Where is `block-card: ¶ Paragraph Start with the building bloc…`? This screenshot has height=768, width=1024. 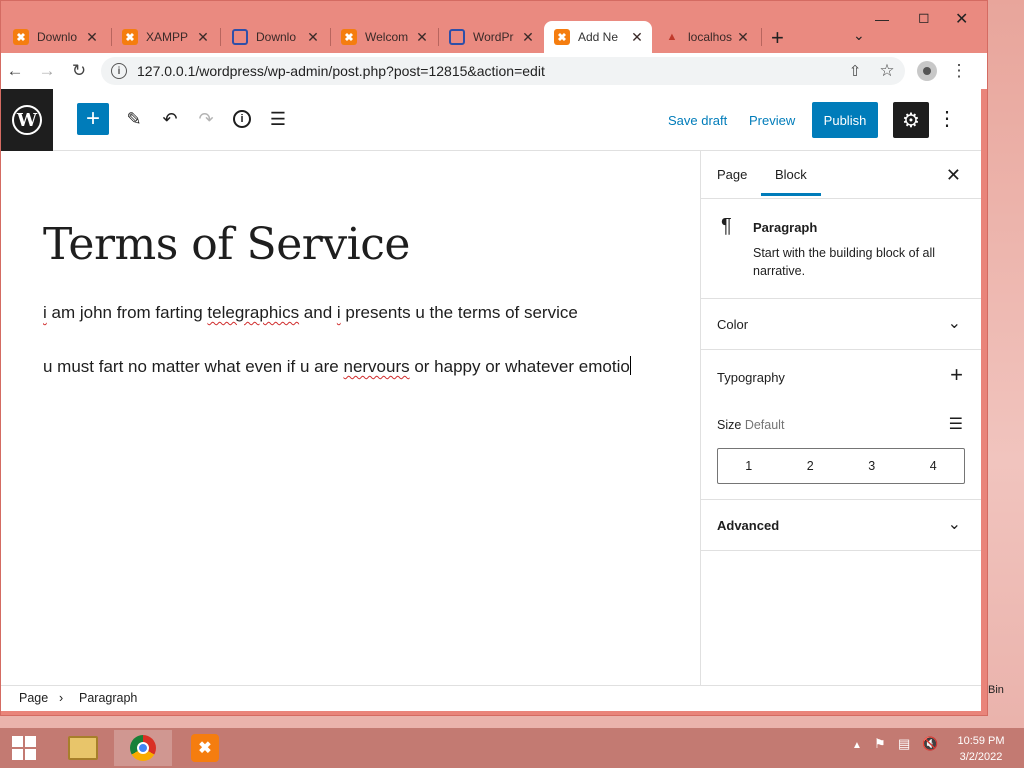 block-card: ¶ Paragraph Start with the building bloc… is located at coordinates (841, 249).